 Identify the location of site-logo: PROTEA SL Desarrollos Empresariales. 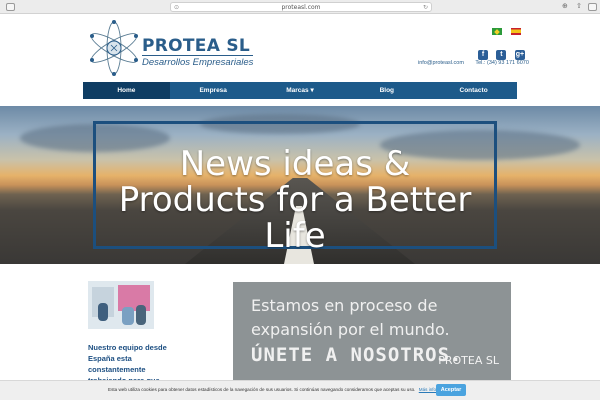
(182, 48).